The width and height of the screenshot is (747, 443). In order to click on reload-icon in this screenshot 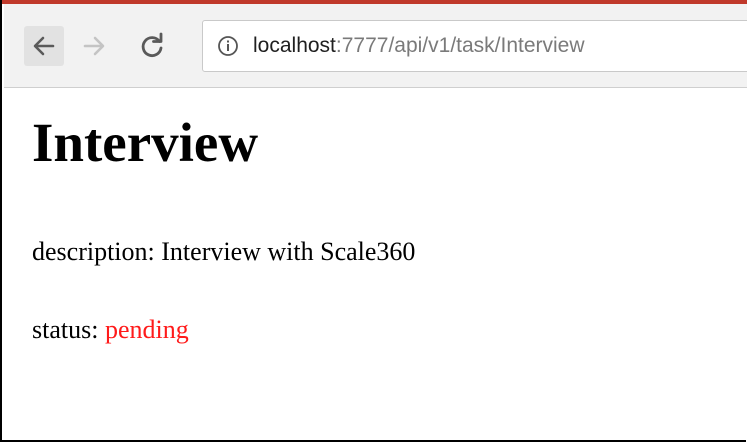, I will do `click(152, 45)`.